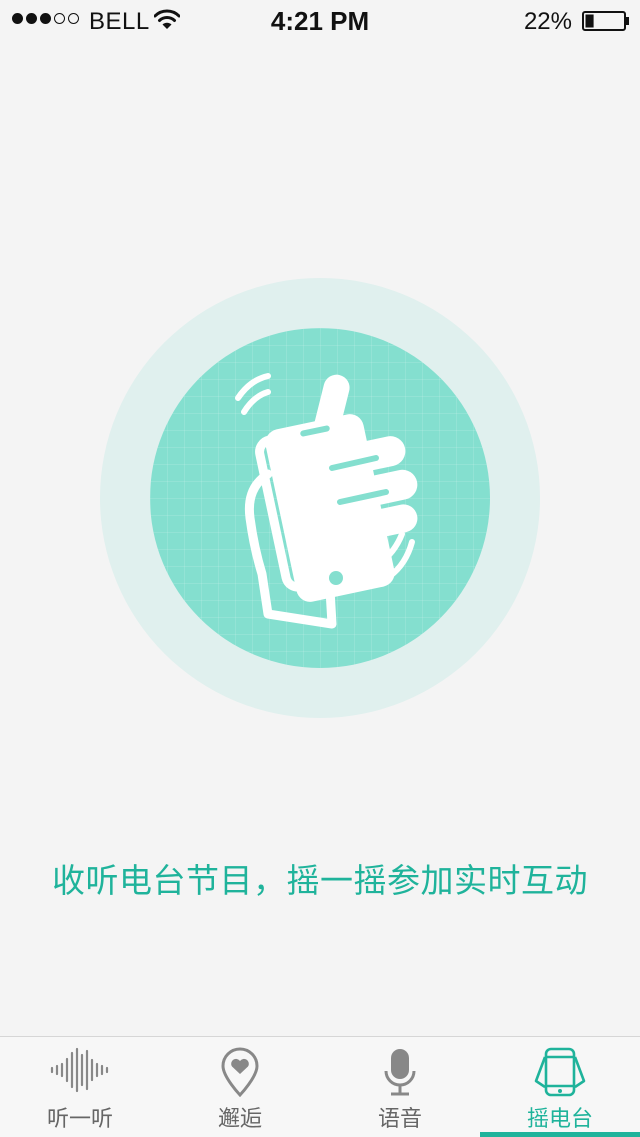  Describe the element at coordinates (560, 1134) in the screenshot. I see `active-tab-indicator` at that location.